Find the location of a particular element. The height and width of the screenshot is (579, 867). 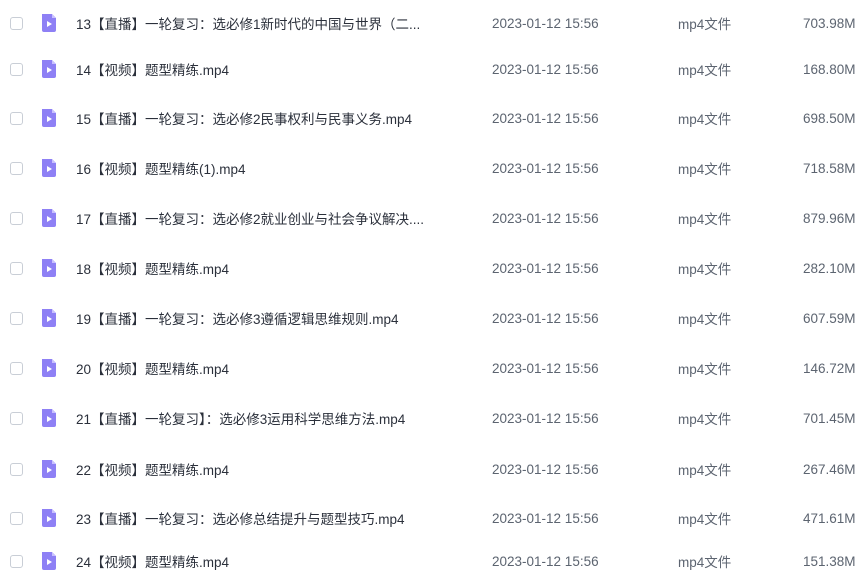

file-size: 607.59M is located at coordinates (829, 318).